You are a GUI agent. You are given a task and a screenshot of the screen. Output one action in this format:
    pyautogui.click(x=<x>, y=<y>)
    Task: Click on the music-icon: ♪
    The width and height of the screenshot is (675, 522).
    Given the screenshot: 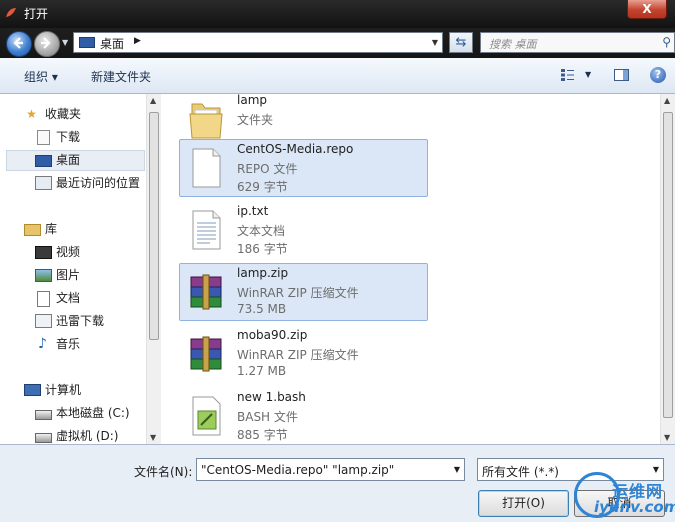 What is the action you would take?
    pyautogui.click(x=42, y=344)
    